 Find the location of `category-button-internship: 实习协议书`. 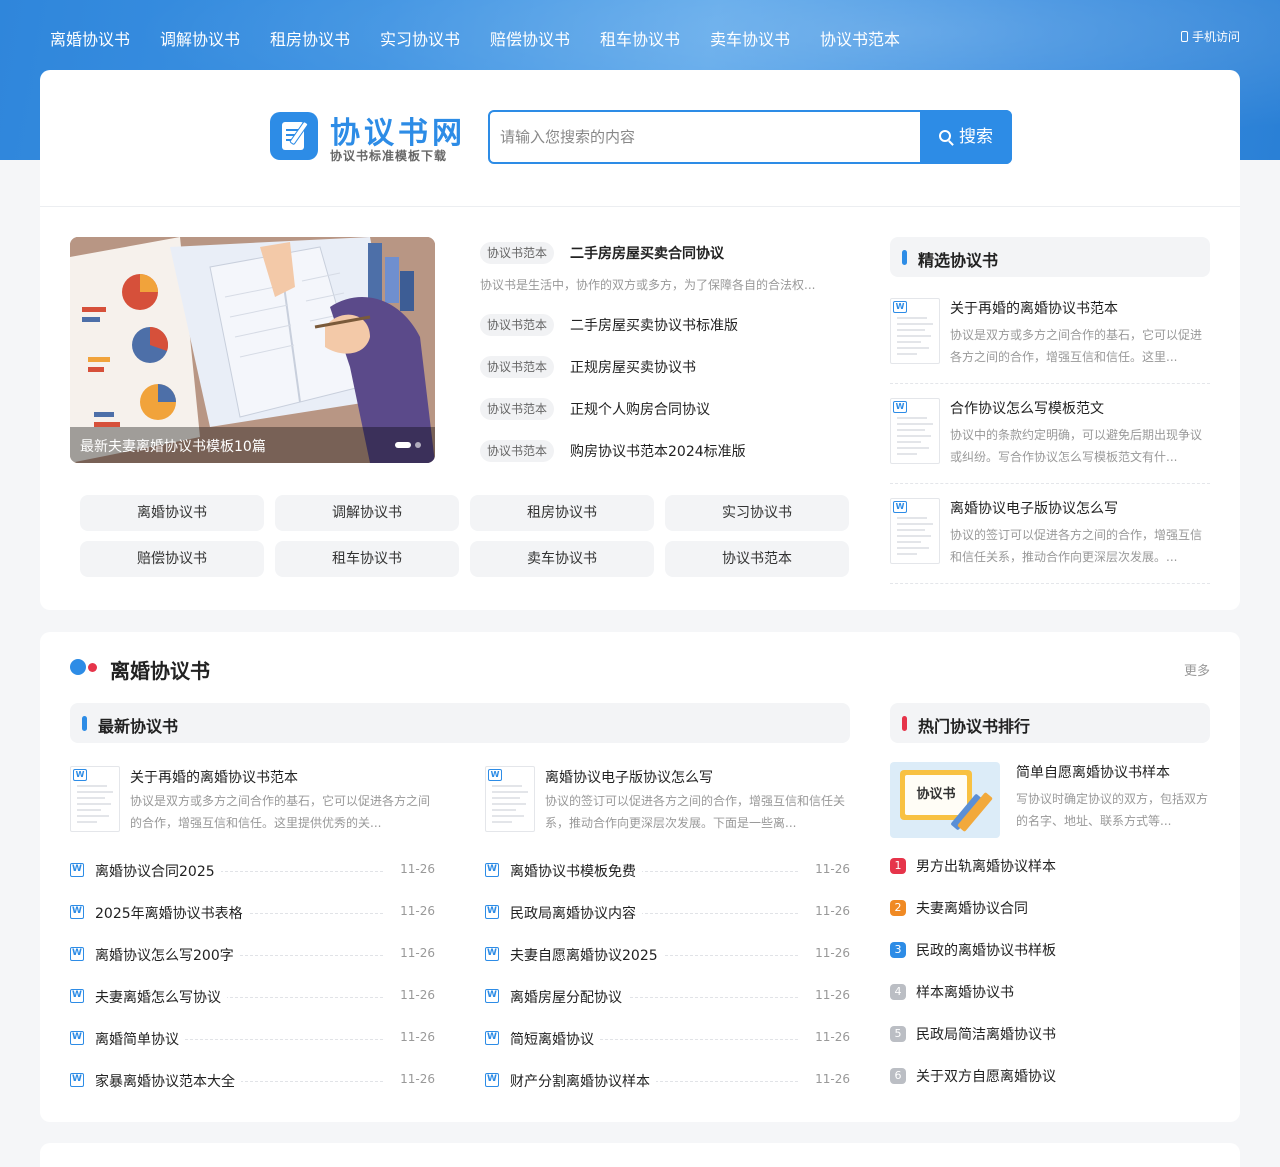

category-button-internship: 实习协议书 is located at coordinates (757, 513).